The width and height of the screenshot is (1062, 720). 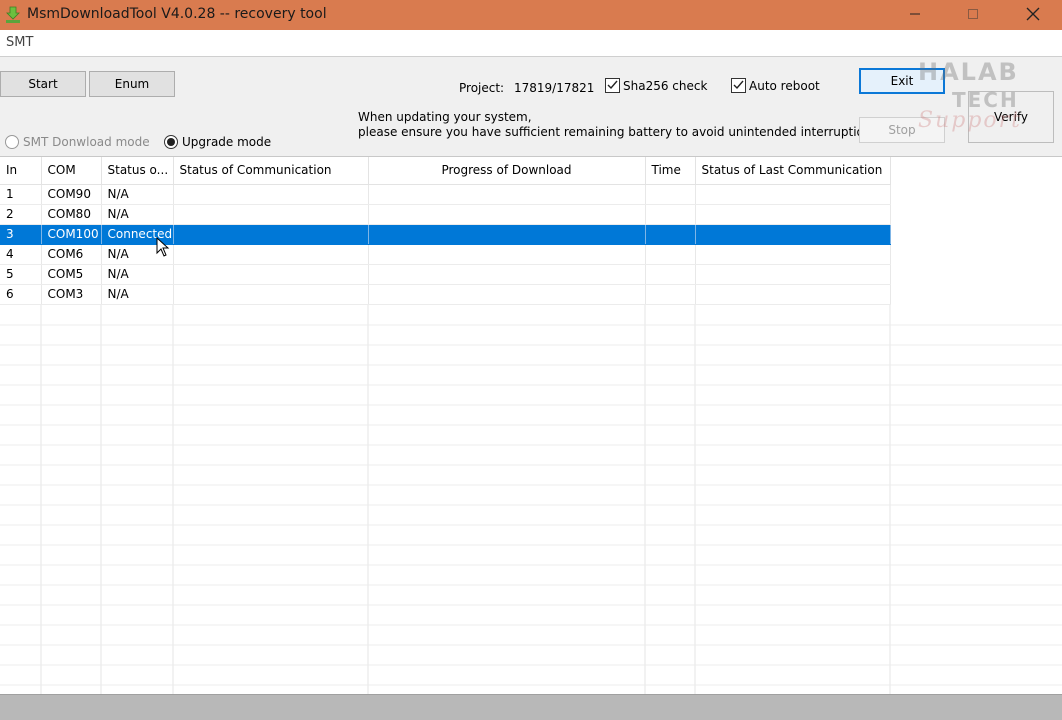 What do you see at coordinates (271, 171) in the screenshot?
I see `column-header-communication: Status of Communication` at bounding box center [271, 171].